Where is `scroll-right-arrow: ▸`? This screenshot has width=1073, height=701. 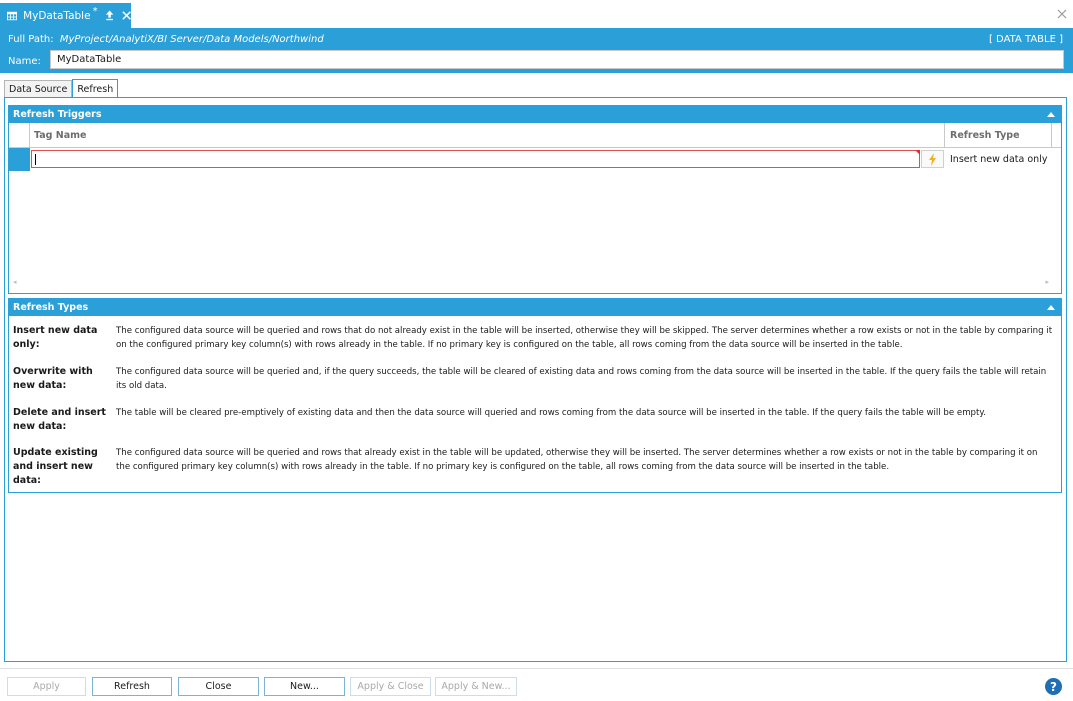
scroll-right-arrow: ▸ is located at coordinates (1047, 282).